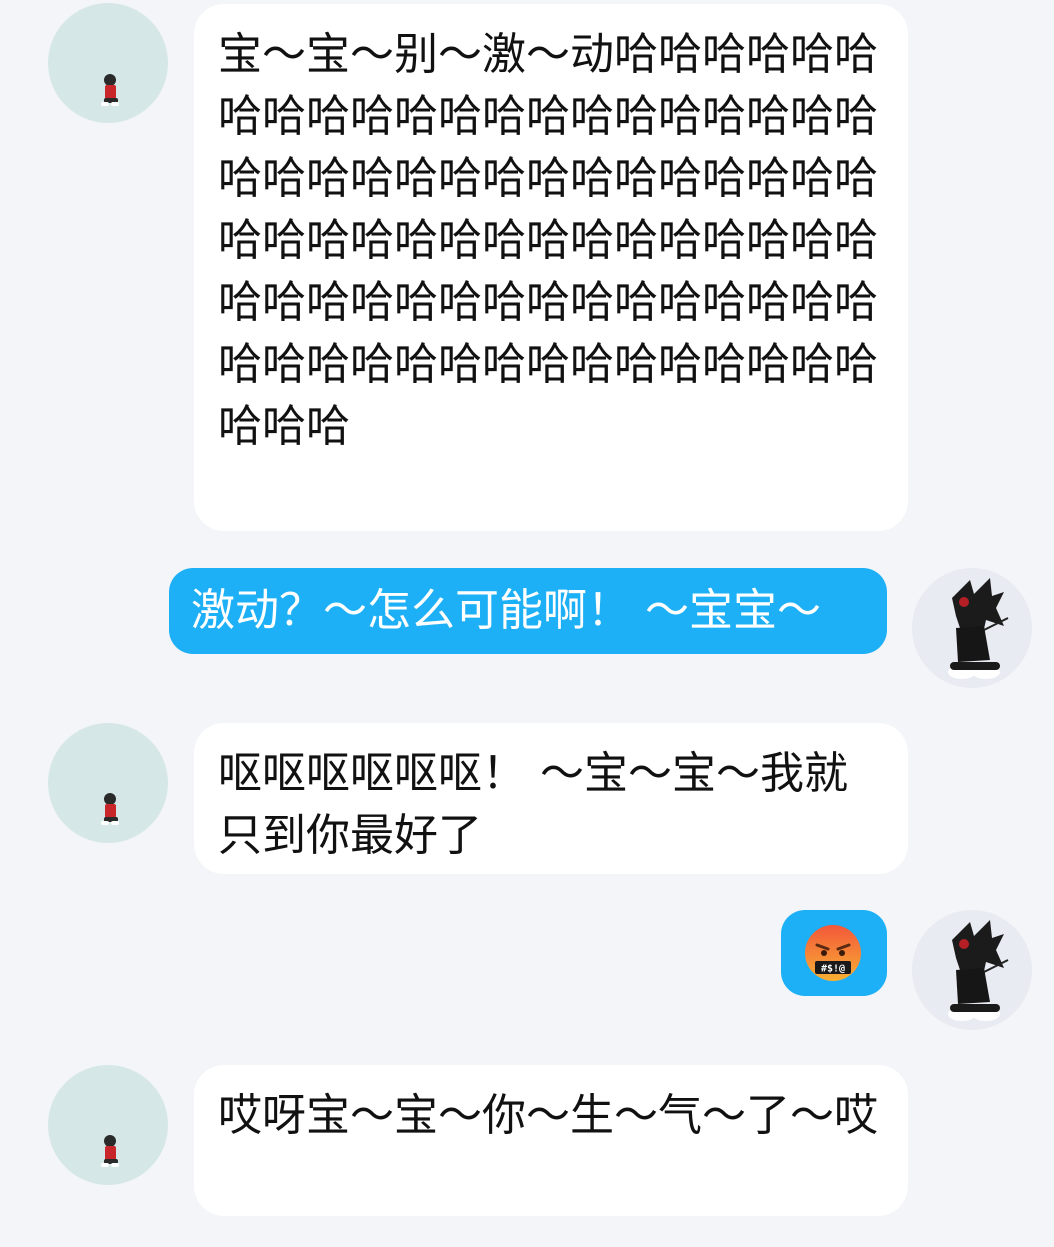 This screenshot has width=1054, height=1247. I want to click on message-bubble-received: 哎呀宝～宝～你～生～气～了～哎, so click(551, 1140).